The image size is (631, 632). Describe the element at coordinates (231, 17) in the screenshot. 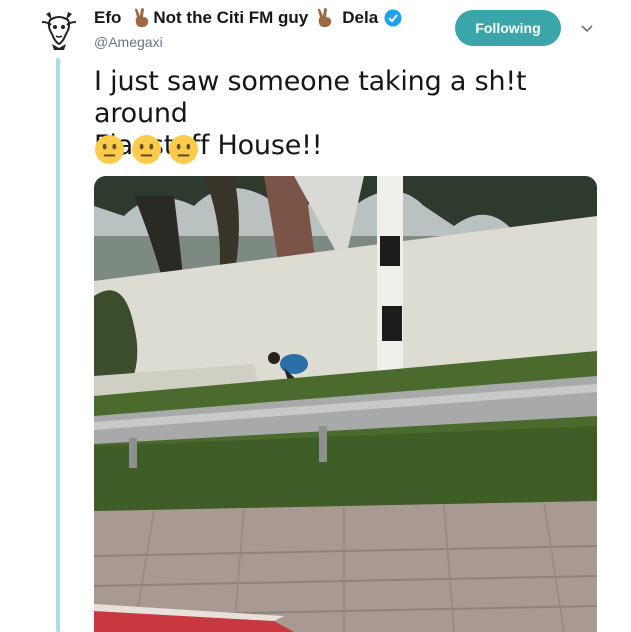

I see `display-name-part2: Not the Citi FM guy` at that location.